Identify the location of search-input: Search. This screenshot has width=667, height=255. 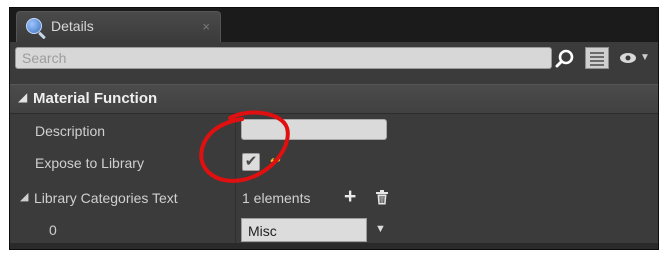
(283, 58).